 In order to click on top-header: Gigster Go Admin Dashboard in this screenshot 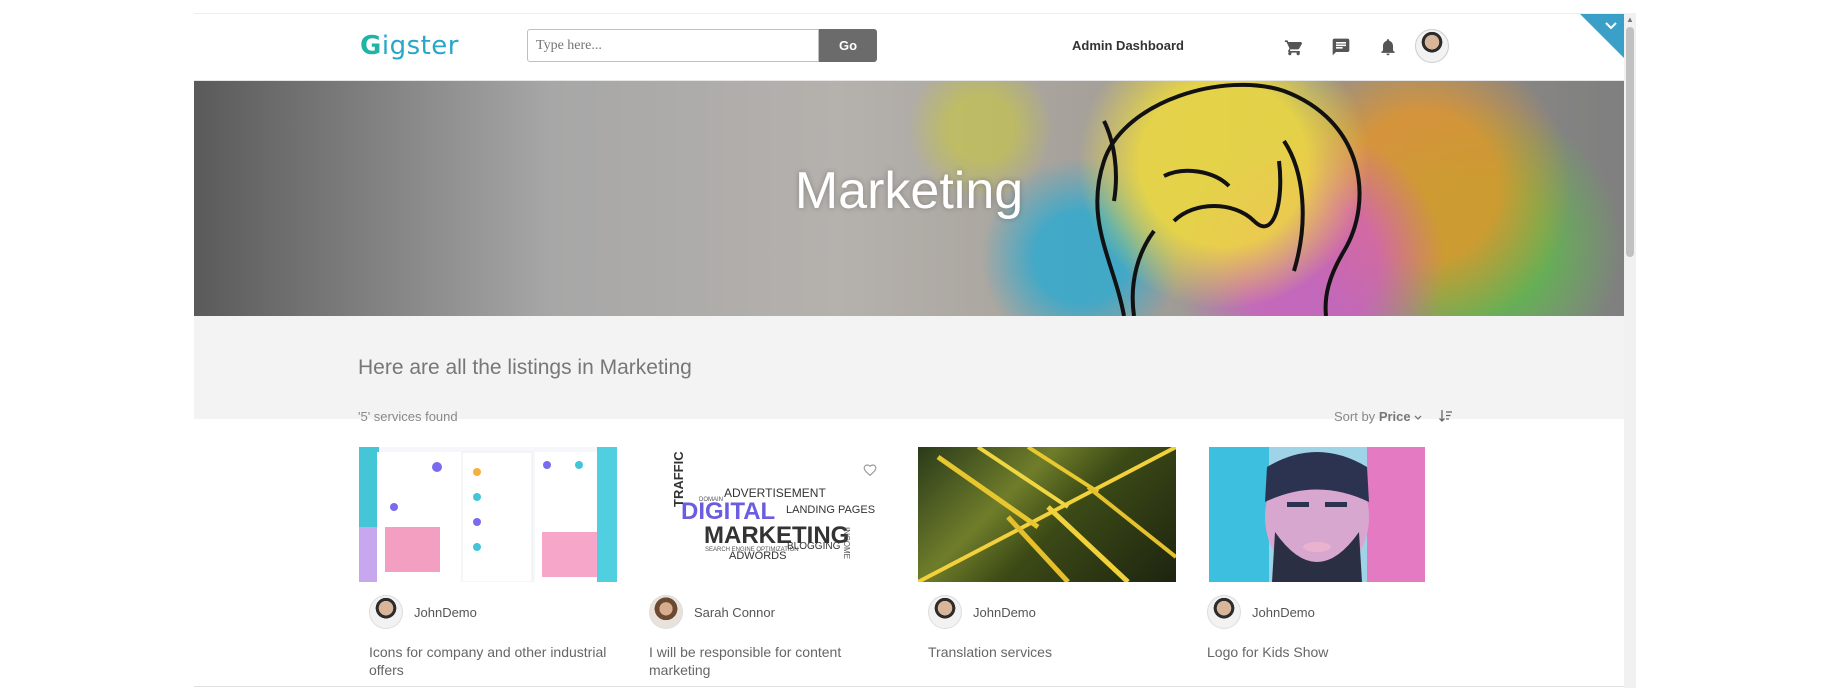, I will do `click(909, 47)`.